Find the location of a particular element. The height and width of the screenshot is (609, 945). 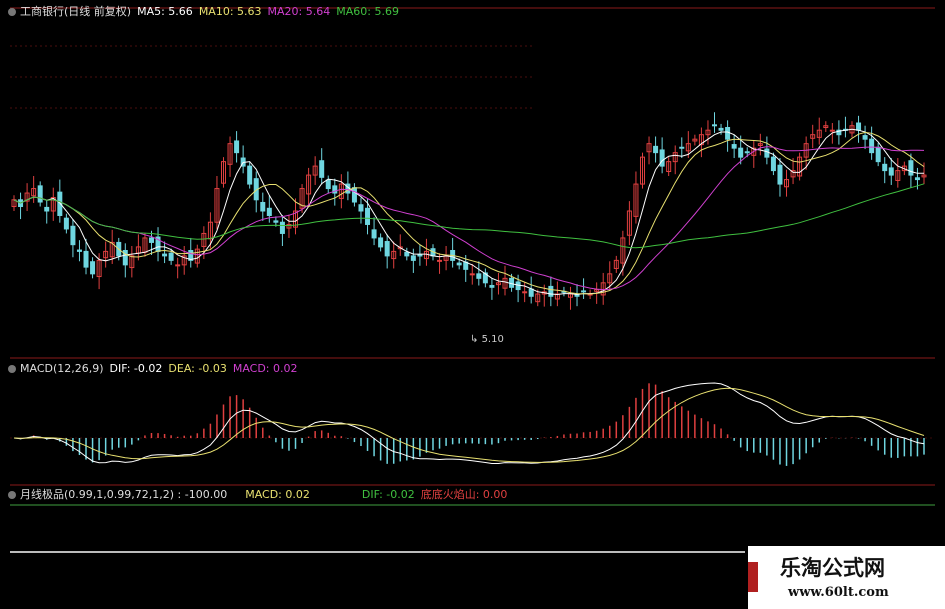

watermark-box: 乐淘公式网 www.60lt.com is located at coordinates (846, 577).